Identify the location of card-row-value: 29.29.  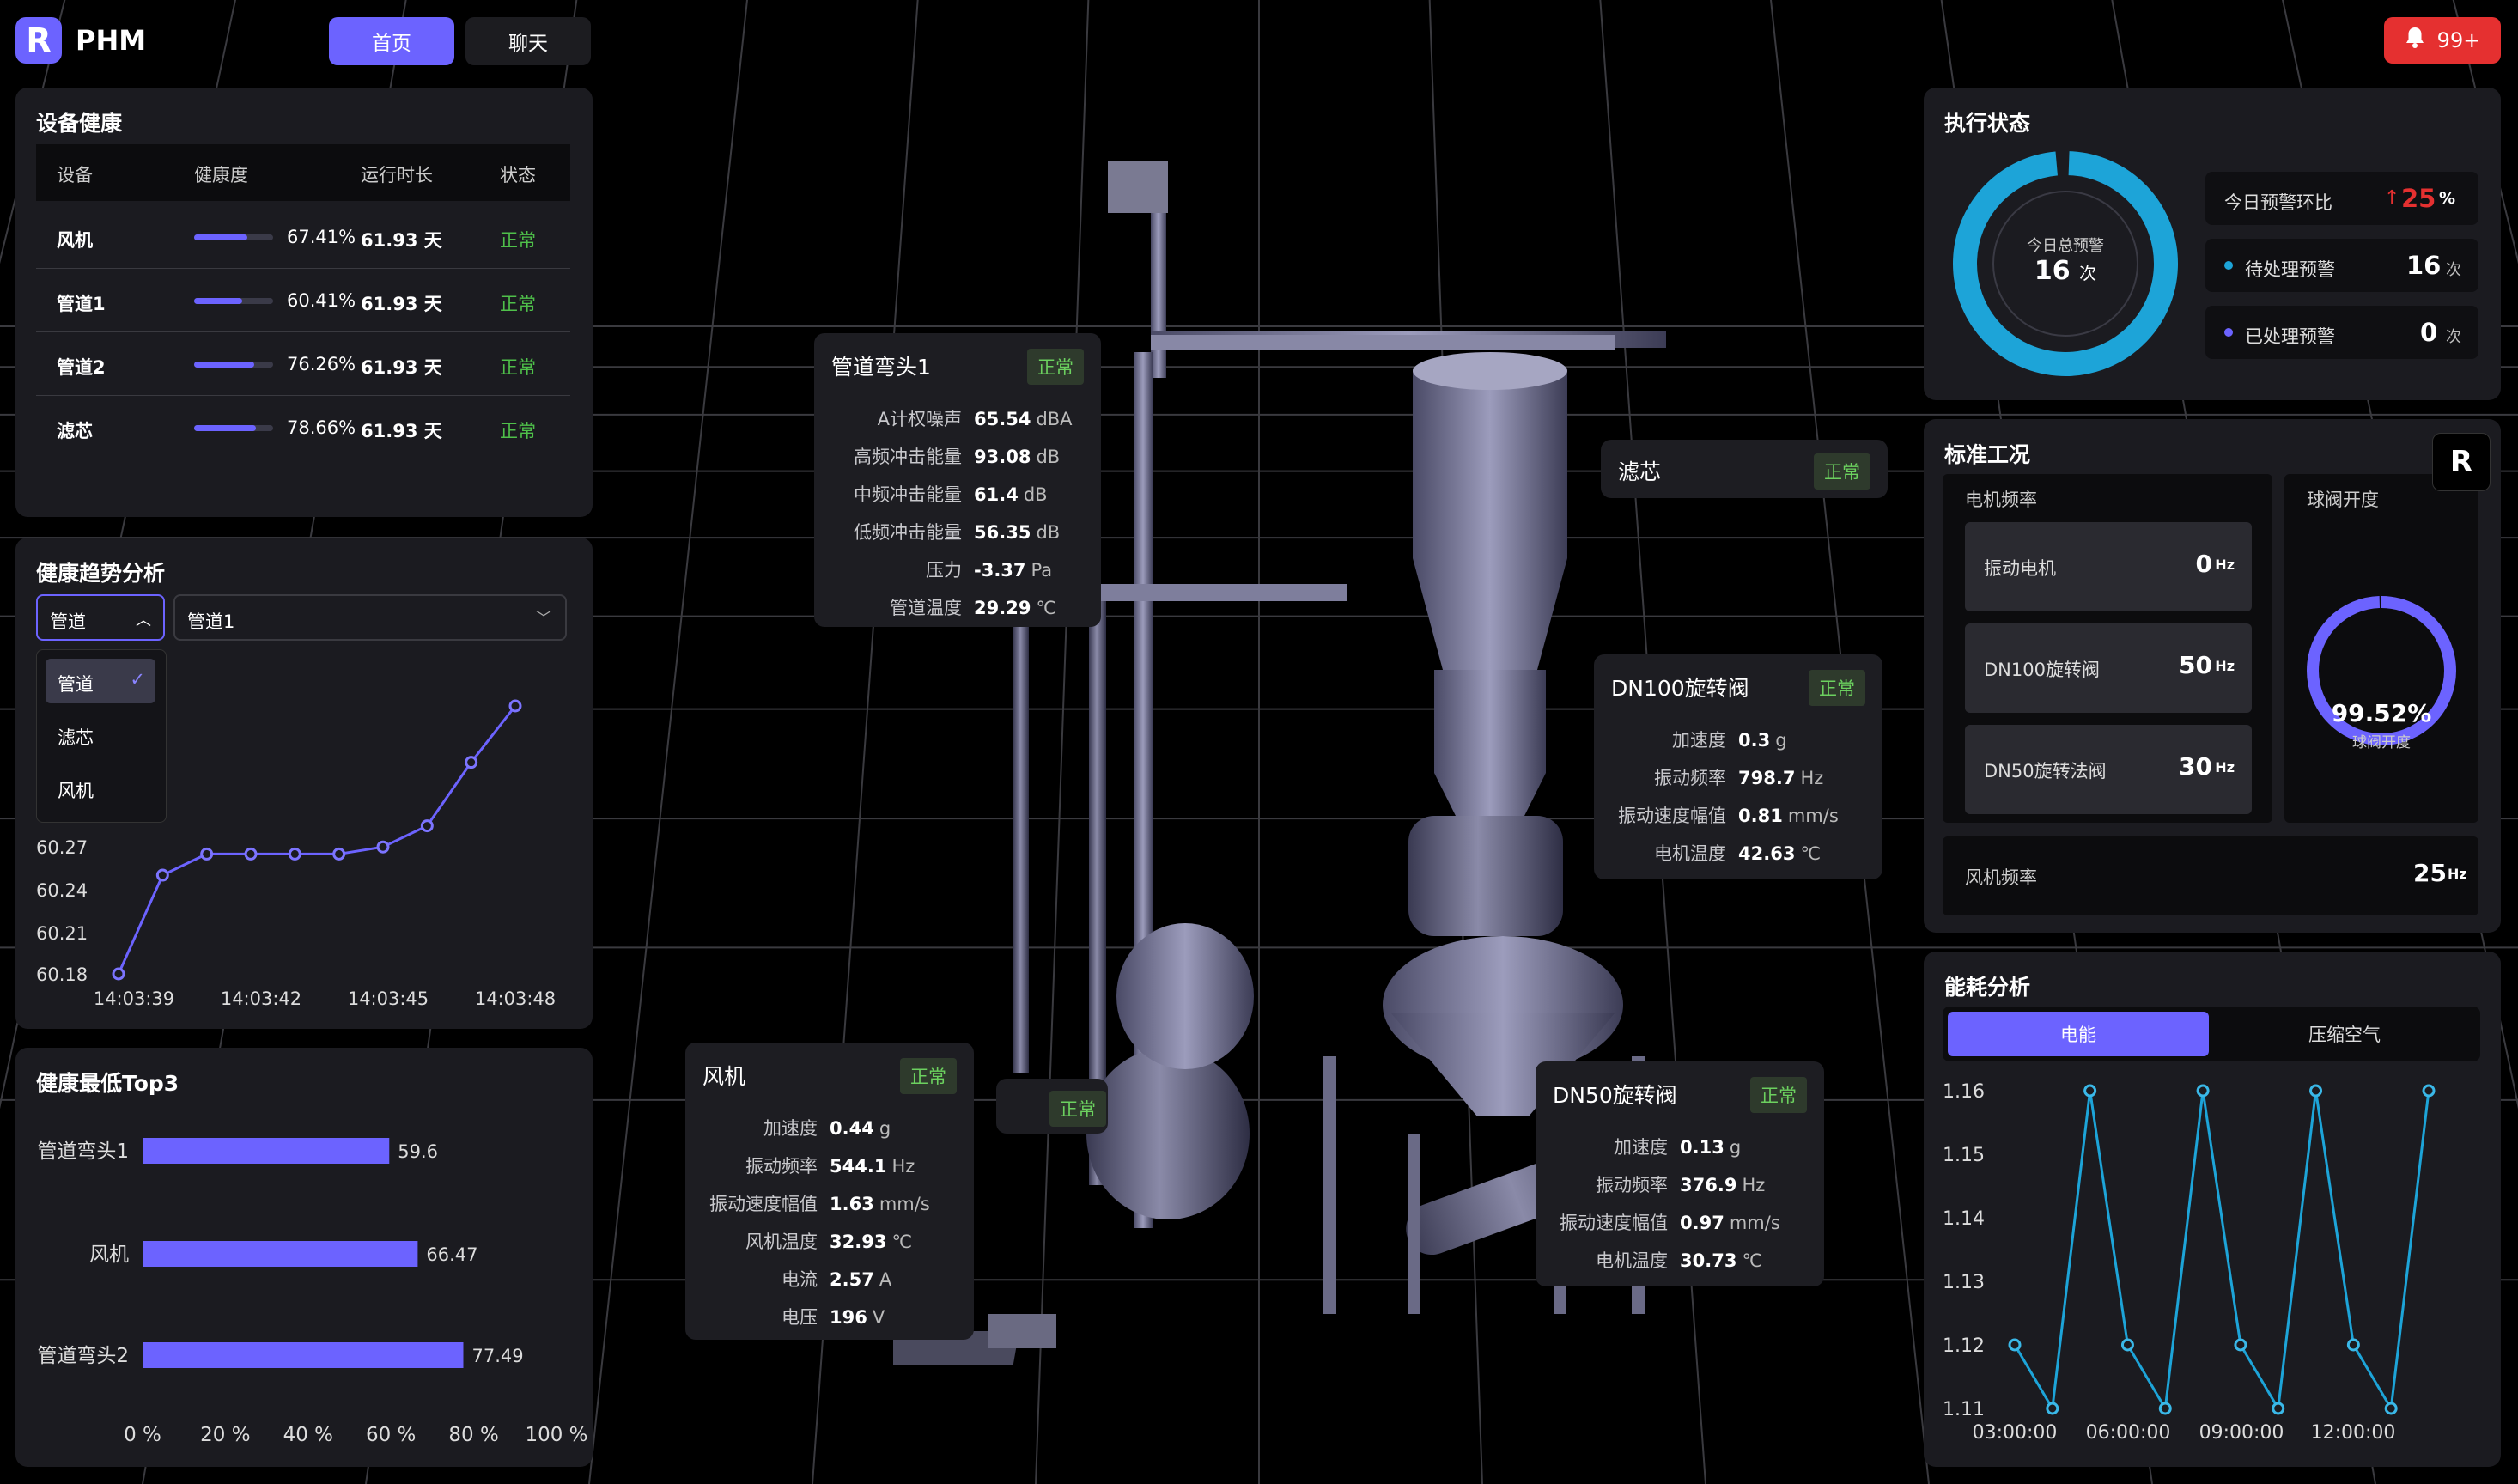
(1002, 608).